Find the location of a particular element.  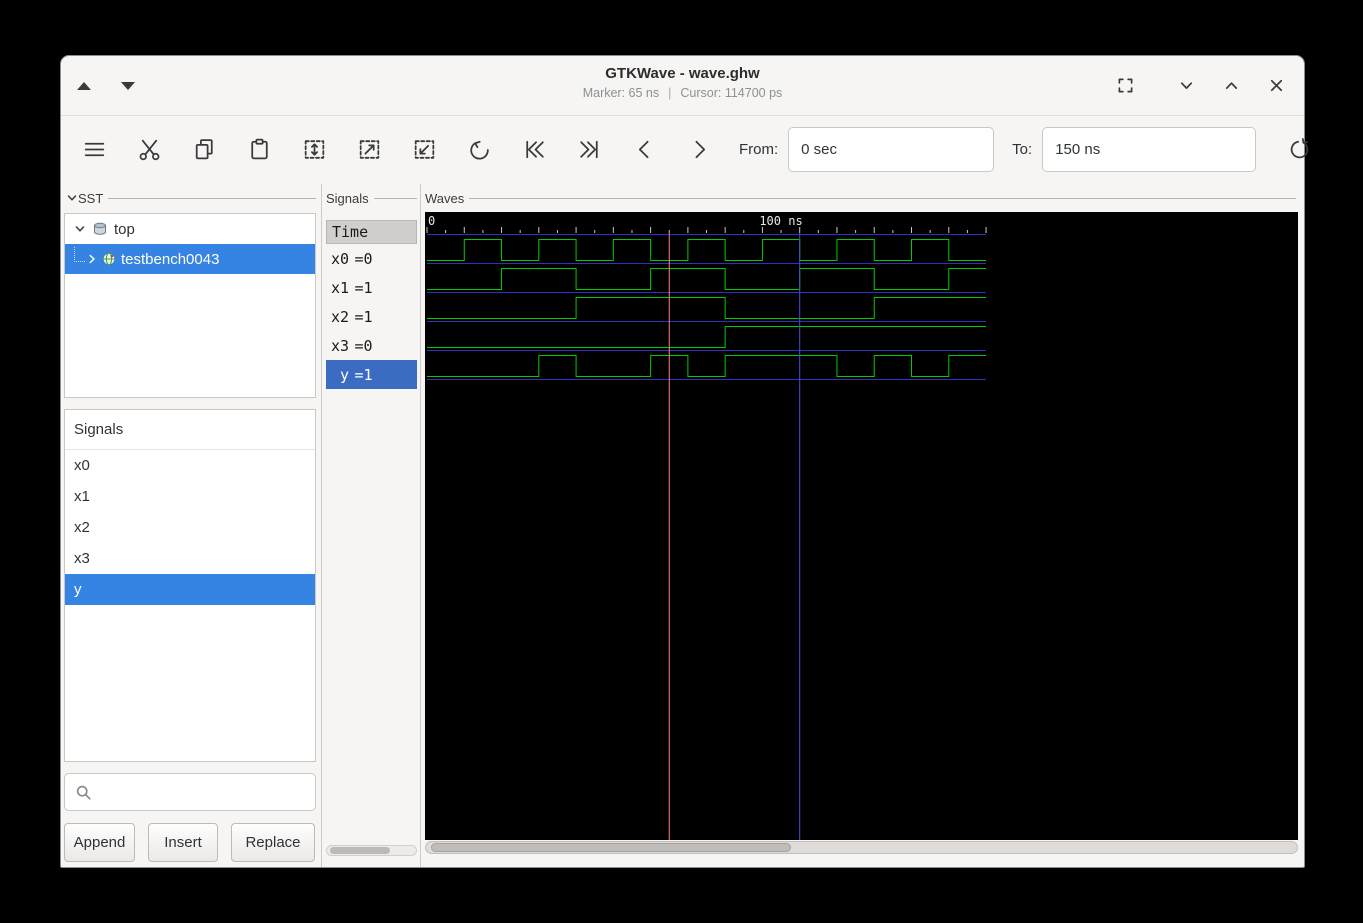

replace-button: Replace is located at coordinates (273, 842).